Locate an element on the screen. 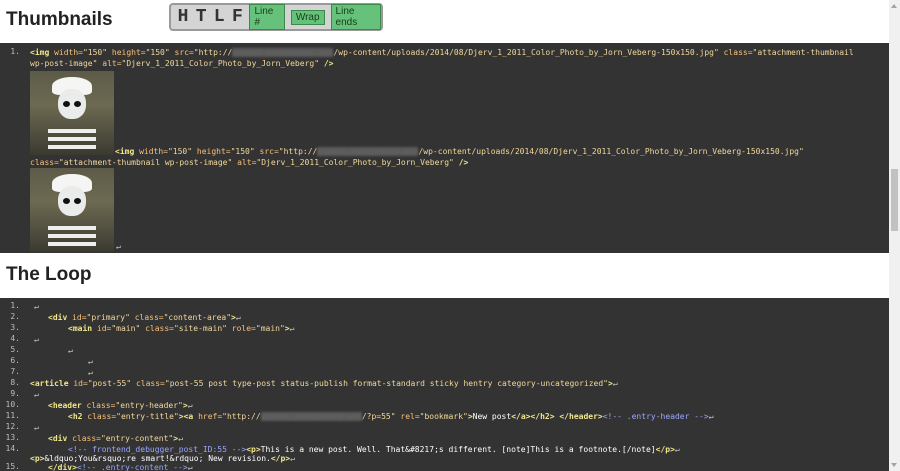 The height and width of the screenshot is (471, 900). line-number: 2. is located at coordinates (15, 316).